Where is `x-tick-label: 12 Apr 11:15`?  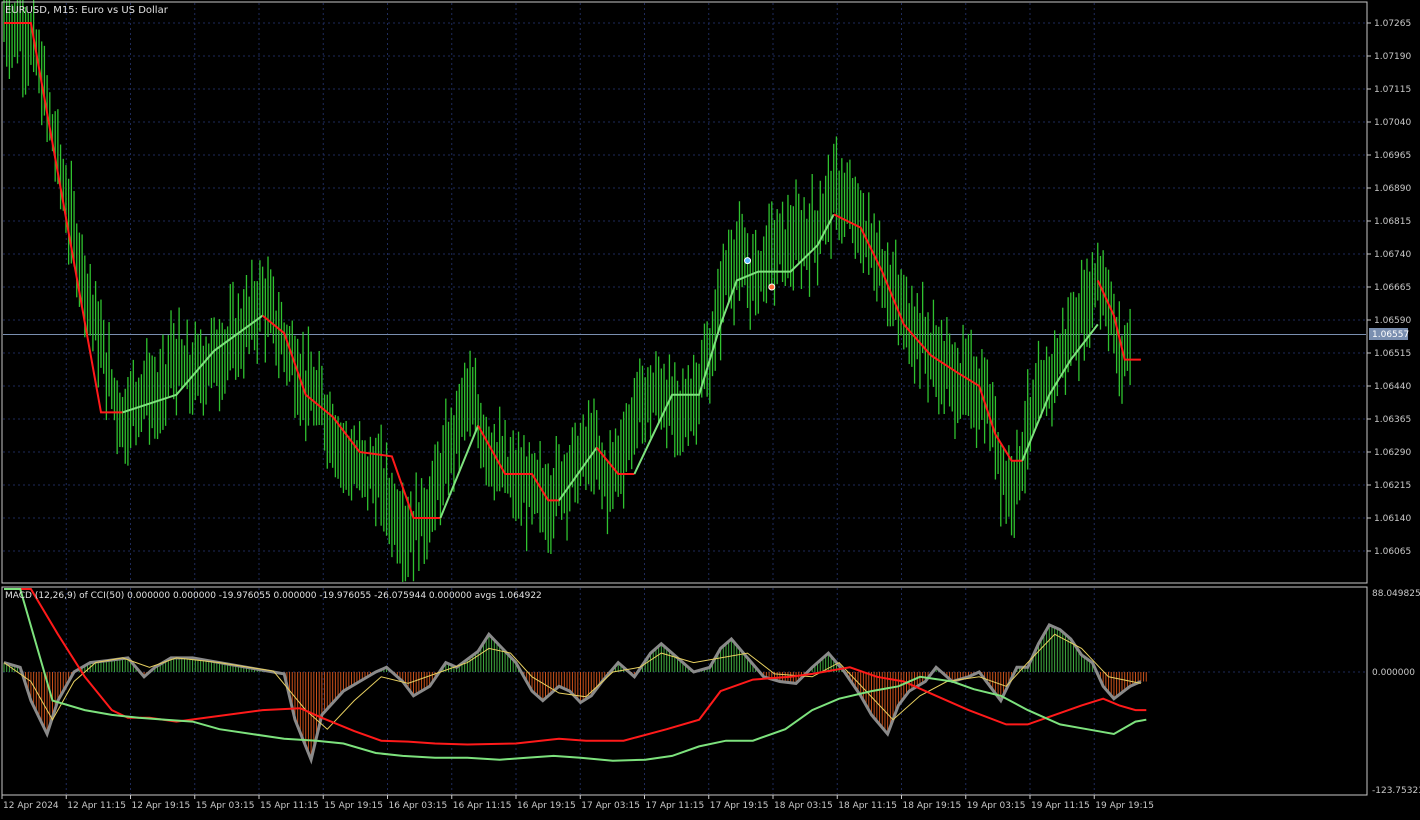 x-tick-label: 12 Apr 11:15 is located at coordinates (96, 806).